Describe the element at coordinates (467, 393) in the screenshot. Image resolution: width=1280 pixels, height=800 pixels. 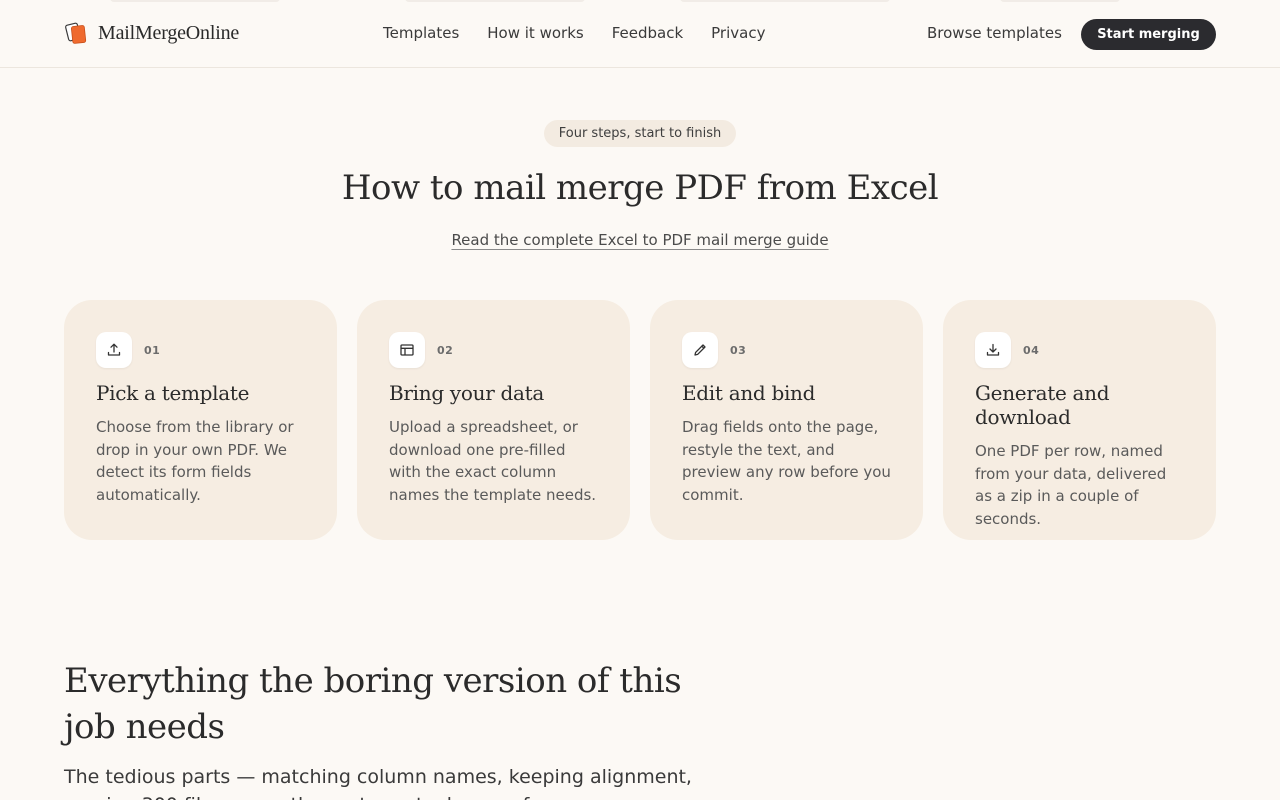
I see `step-title: Bring your data` at that location.